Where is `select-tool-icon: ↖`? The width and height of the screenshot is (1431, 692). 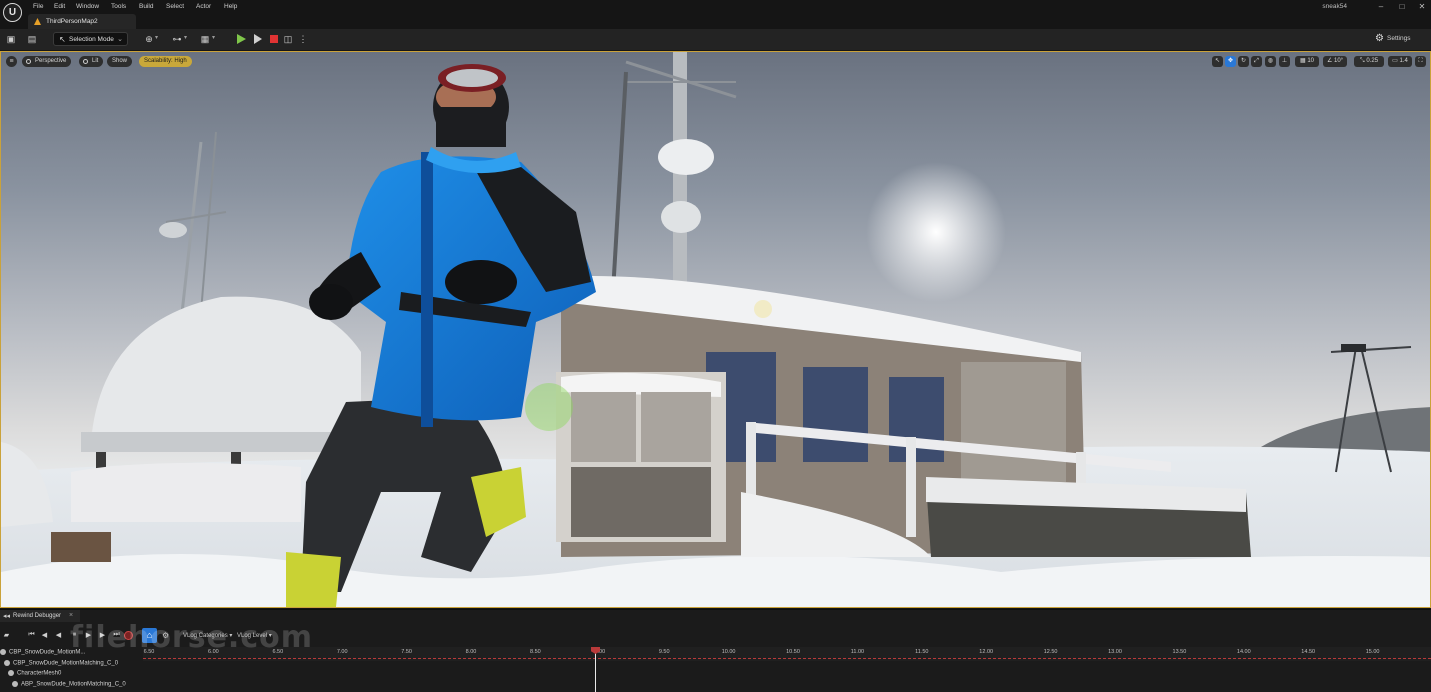 select-tool-icon: ↖ is located at coordinates (1217, 61).